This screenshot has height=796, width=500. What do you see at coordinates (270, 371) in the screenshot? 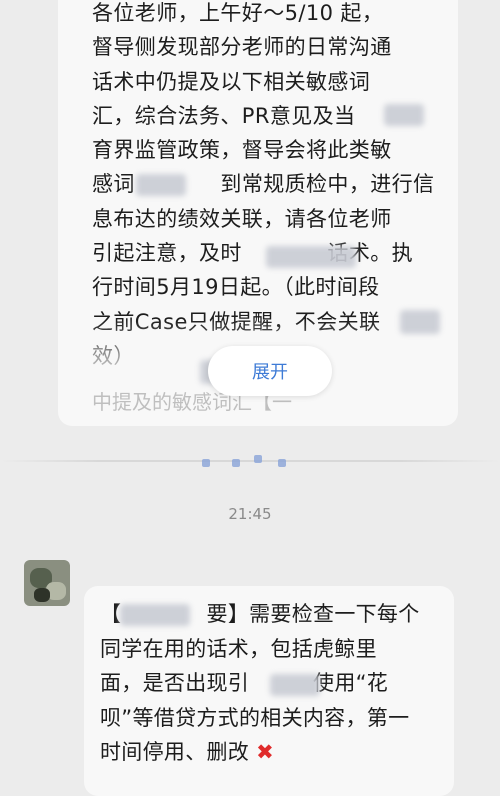
I see `expand-button: 展开` at bounding box center [270, 371].